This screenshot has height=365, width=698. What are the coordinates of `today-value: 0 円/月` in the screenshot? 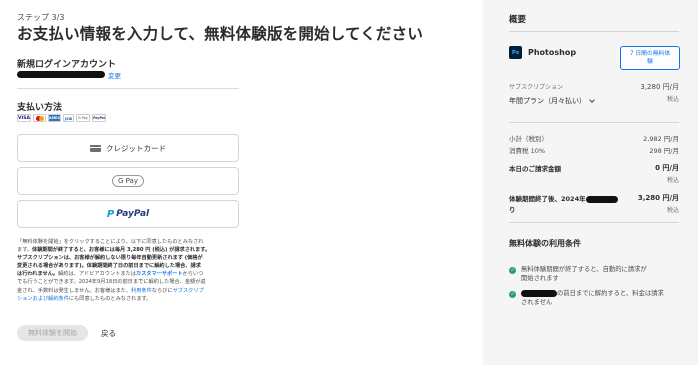 It's located at (667, 168).